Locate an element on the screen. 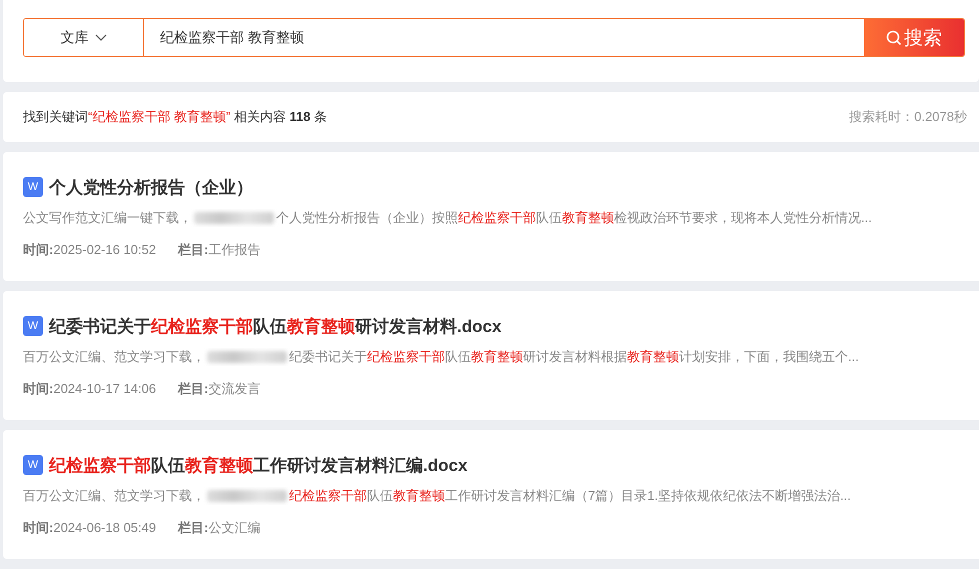 This screenshot has width=979, height=569. result-time: 时间:2025-02-16 10:52 is located at coordinates (89, 250).